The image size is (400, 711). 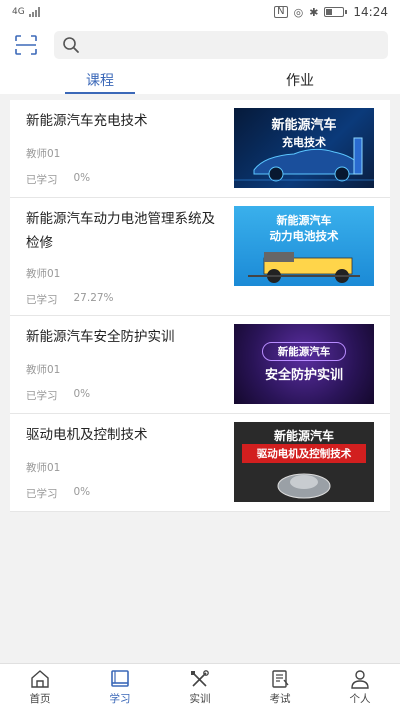 I want to click on course-thumbnail: 新能源汽车 驱动电机及控制技术, so click(x=304, y=462).